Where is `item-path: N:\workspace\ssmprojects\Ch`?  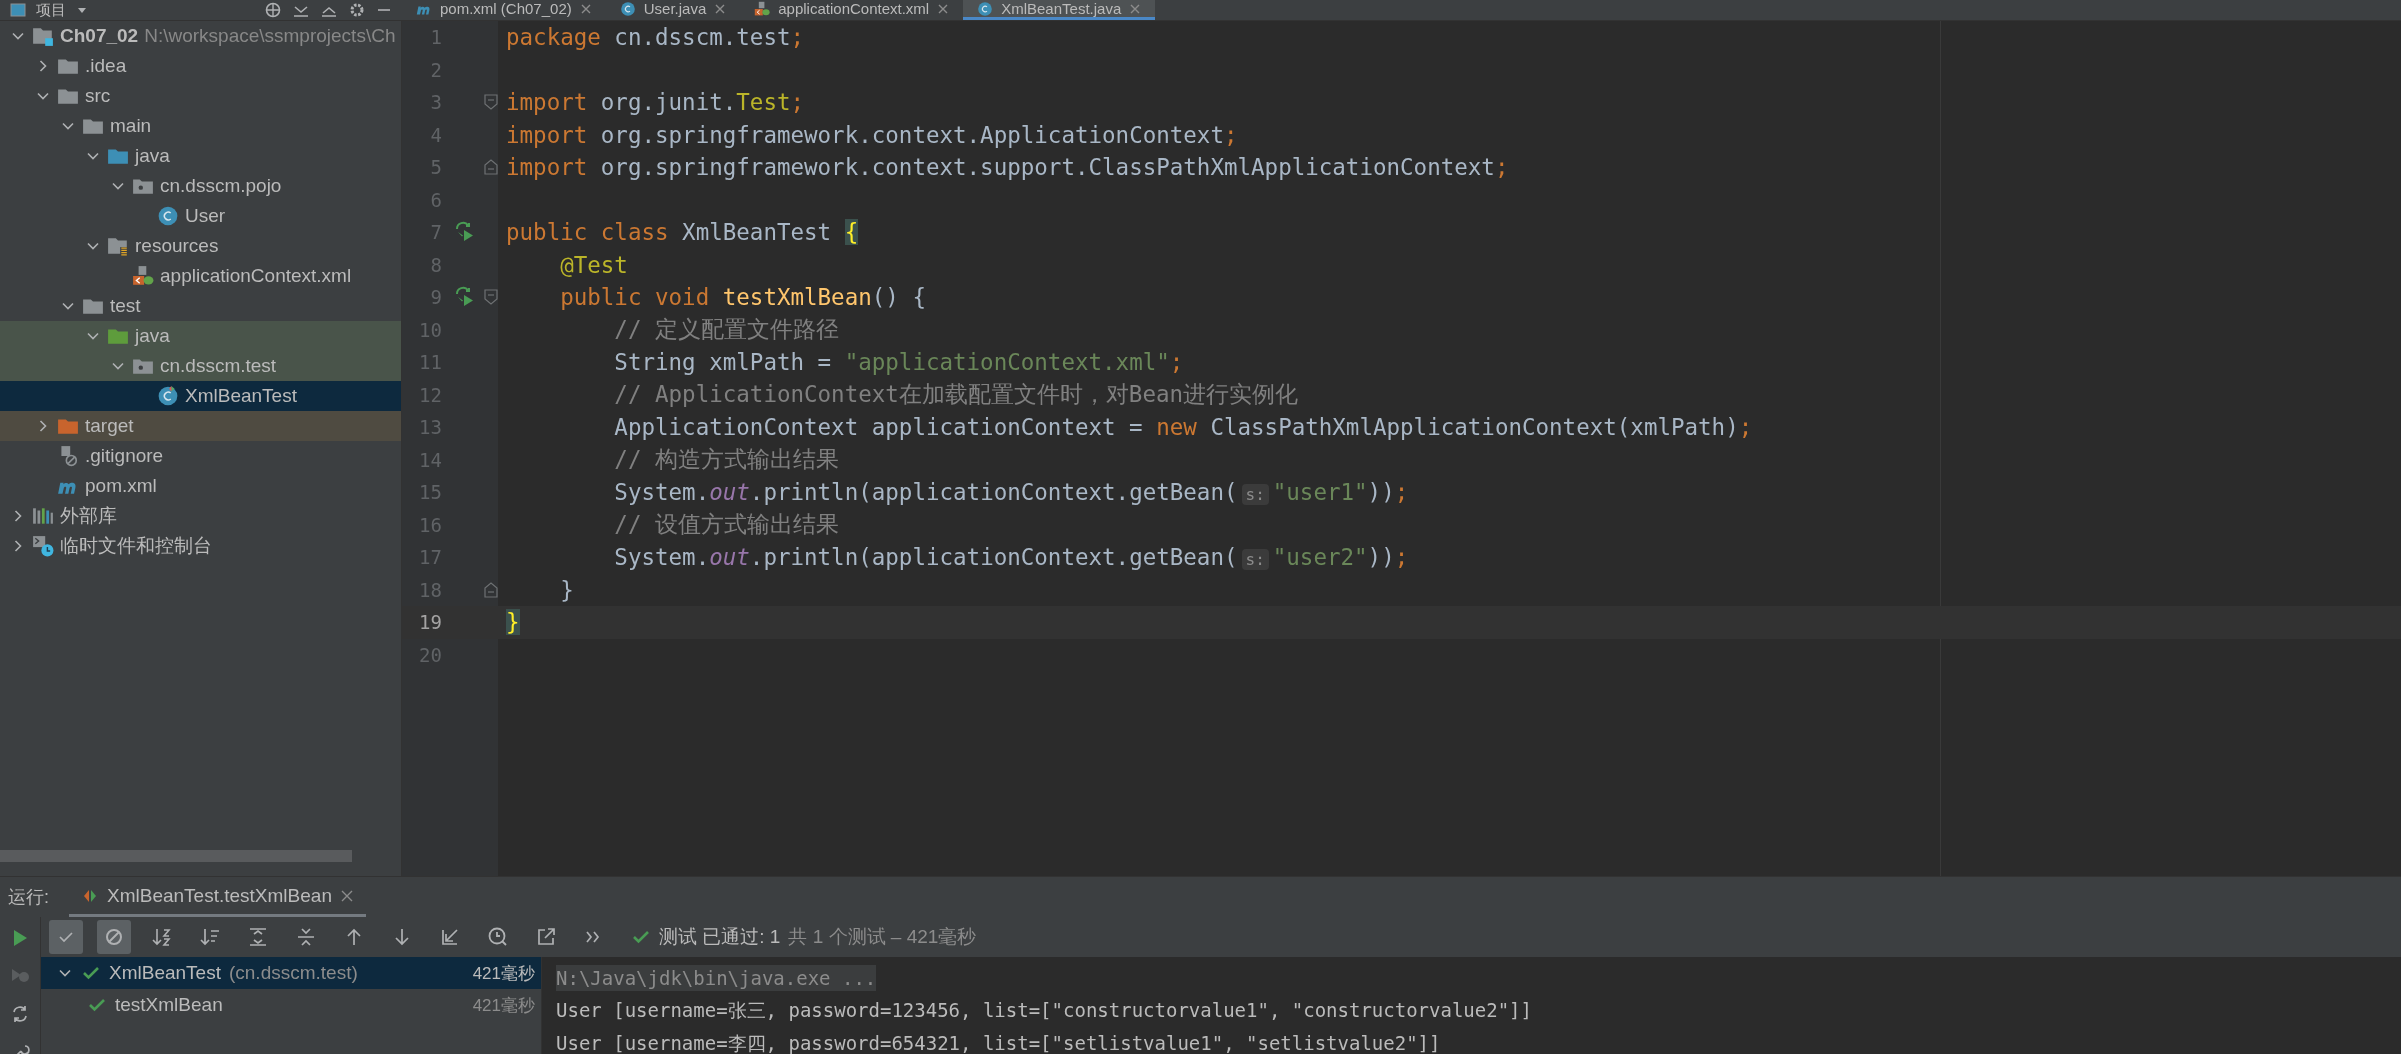
item-path: N:\workspace\ssmprojects\Ch is located at coordinates (270, 36).